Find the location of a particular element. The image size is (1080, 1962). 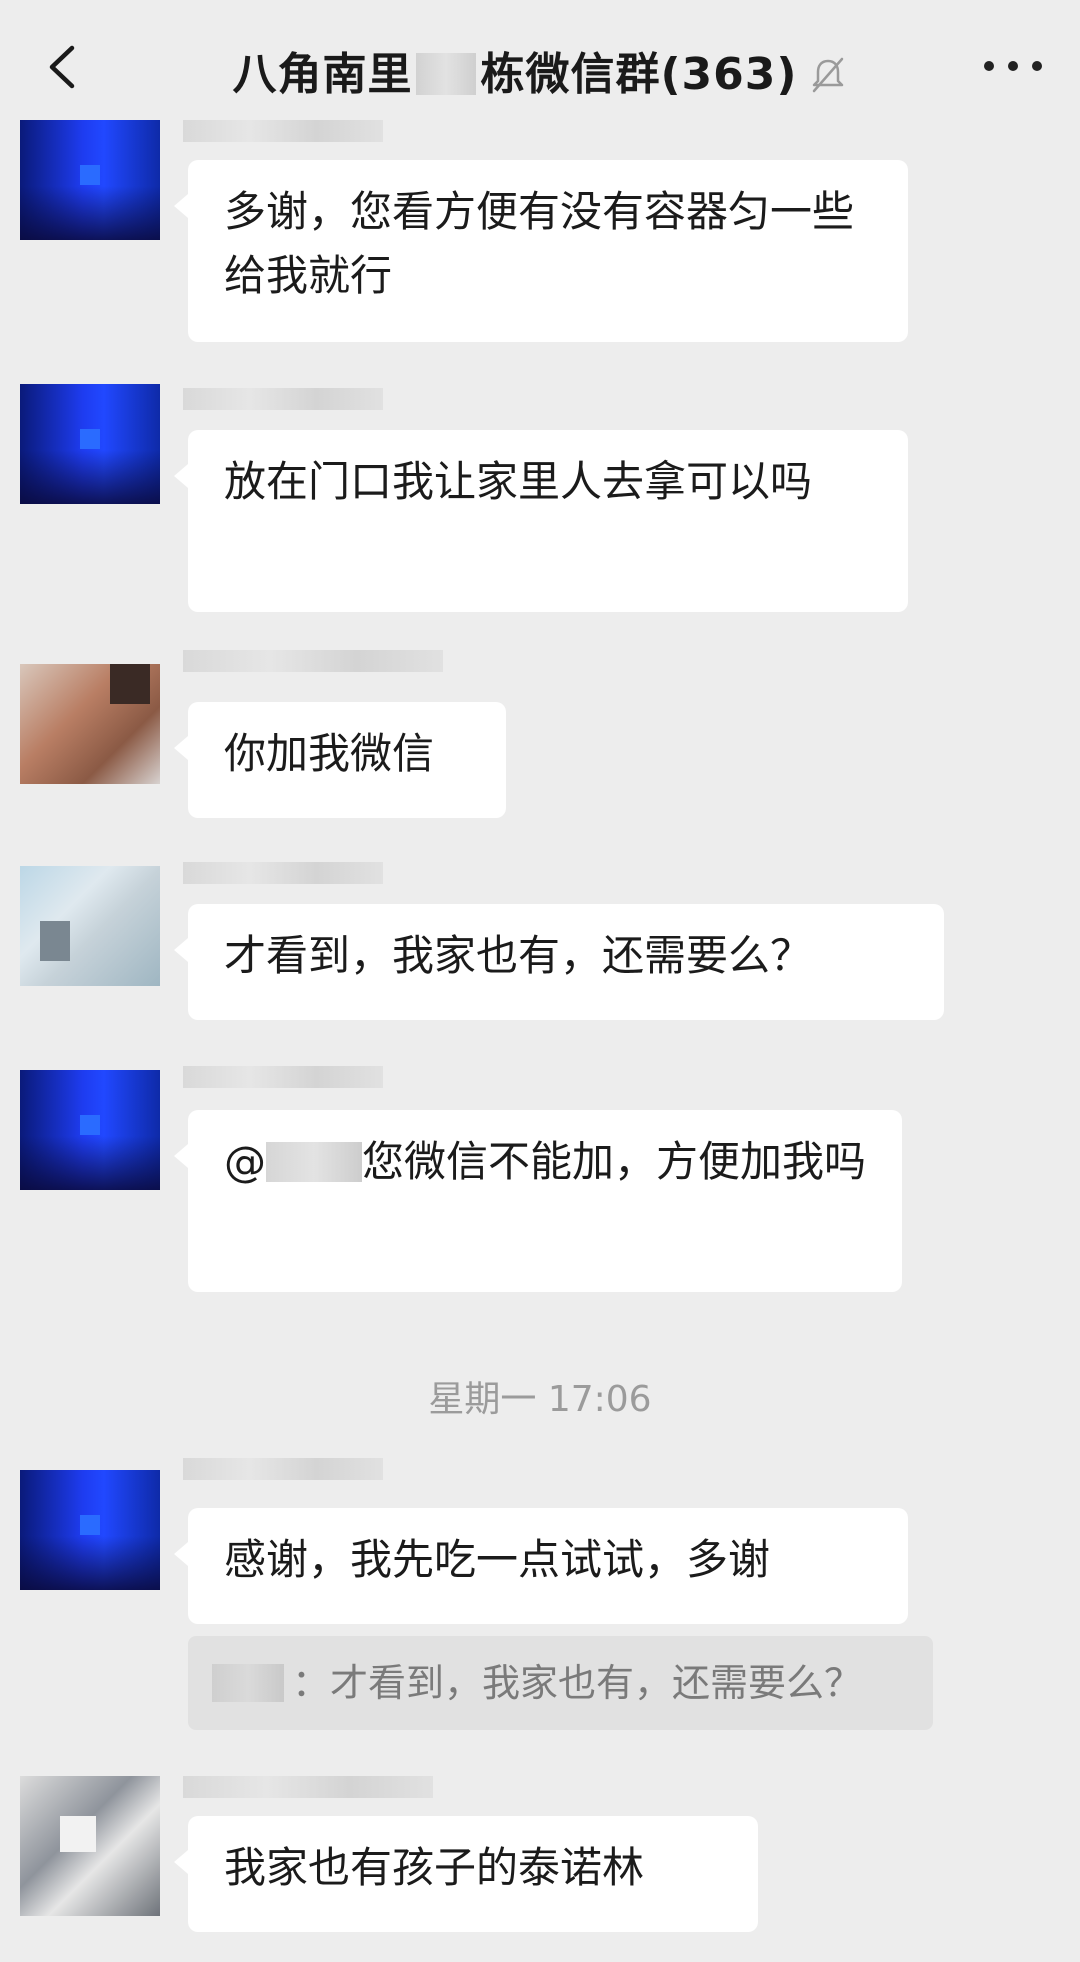

message-text: 才看到，我家也有，还需要么？ is located at coordinates (518, 955).